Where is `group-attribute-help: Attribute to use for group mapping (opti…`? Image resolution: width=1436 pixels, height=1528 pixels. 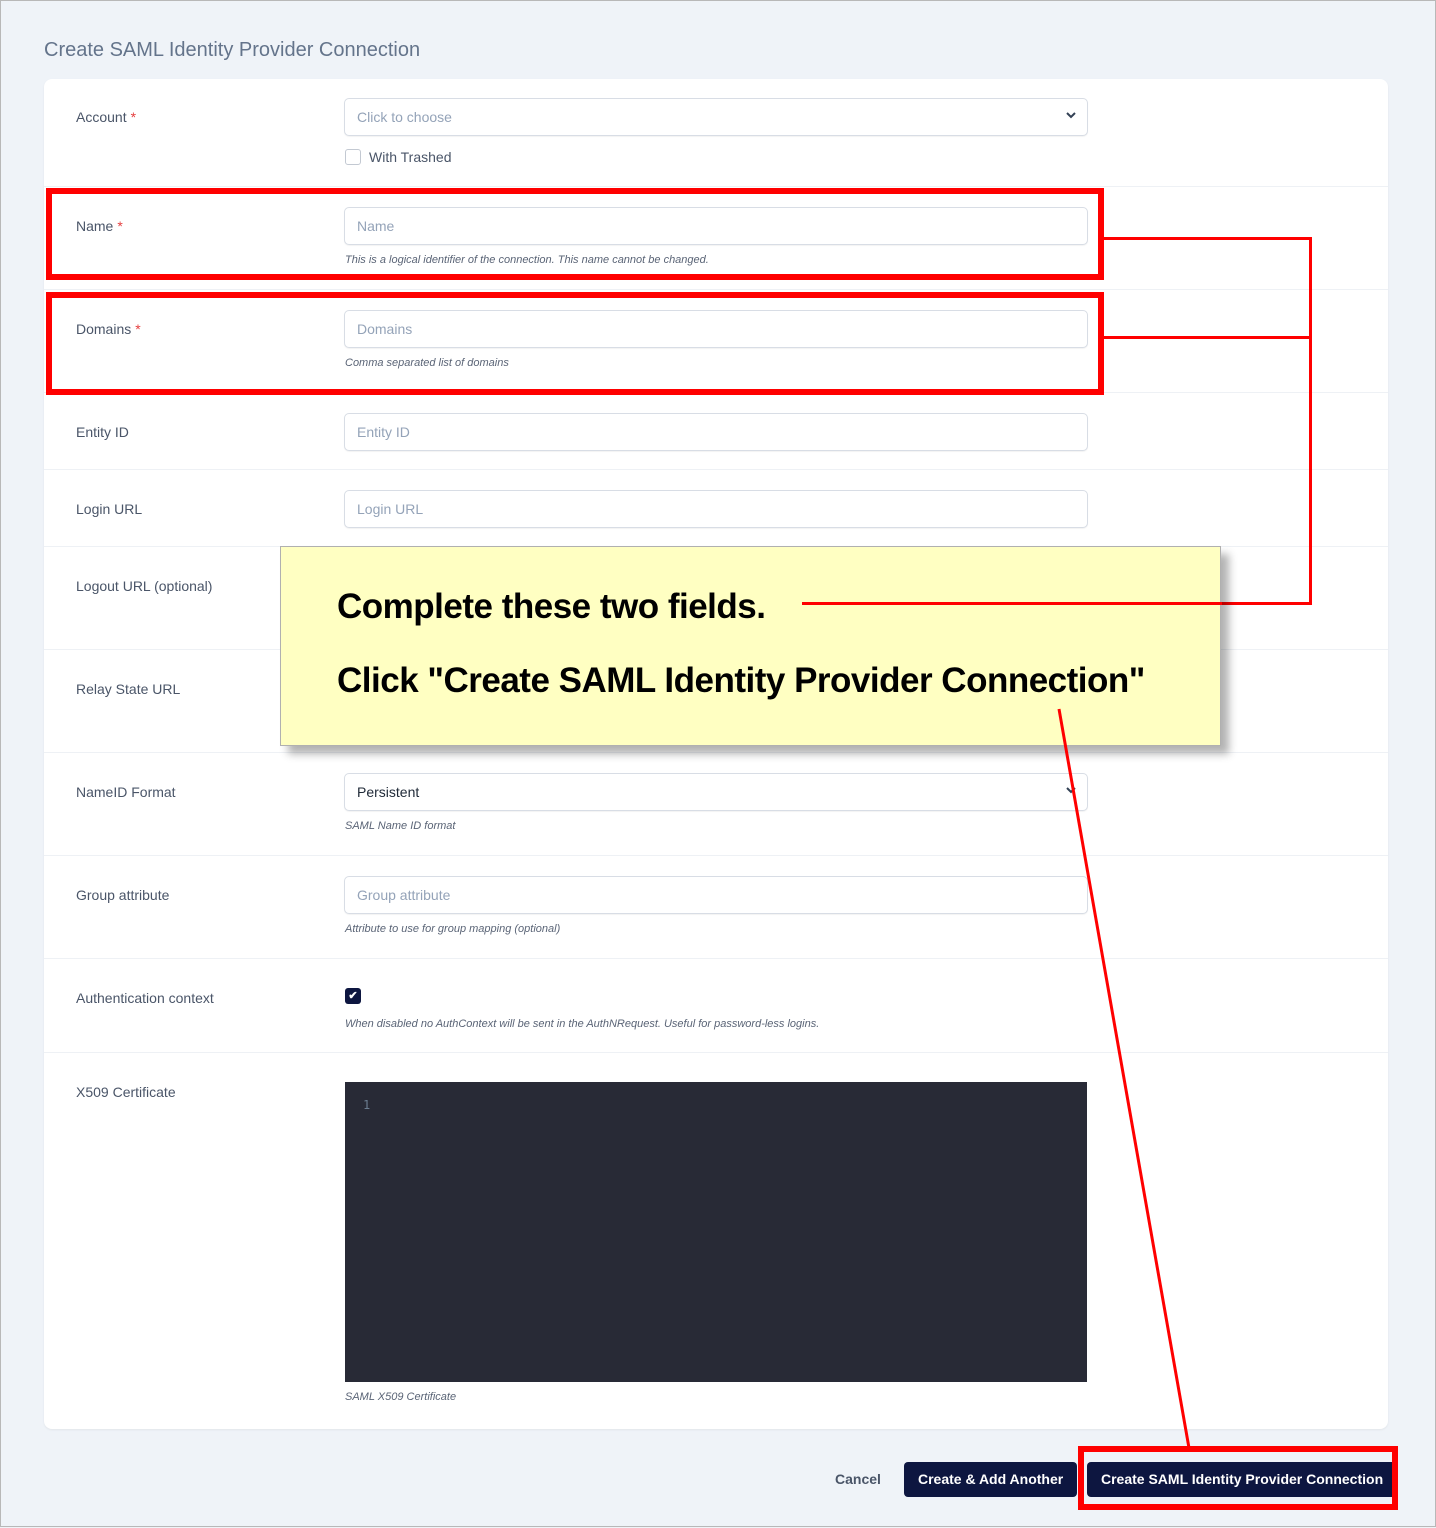 group-attribute-help: Attribute to use for group mapping (opti… is located at coordinates (453, 929).